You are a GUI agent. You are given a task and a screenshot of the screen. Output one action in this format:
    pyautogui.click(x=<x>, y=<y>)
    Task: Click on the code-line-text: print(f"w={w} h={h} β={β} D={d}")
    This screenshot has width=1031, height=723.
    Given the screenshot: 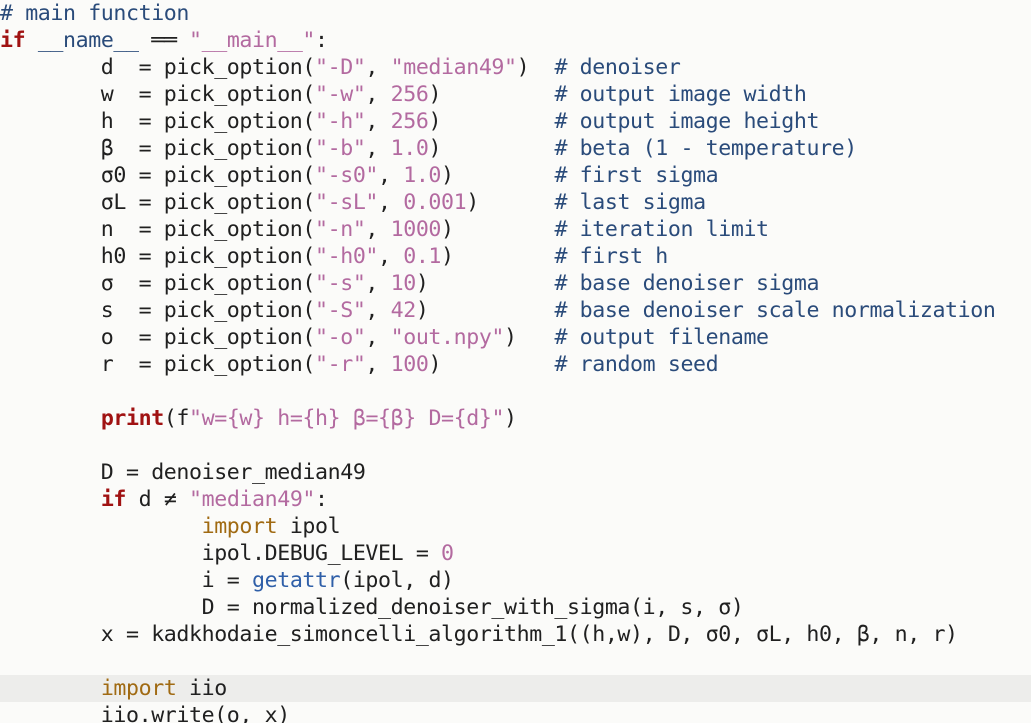 What is the action you would take?
    pyautogui.click(x=258, y=418)
    